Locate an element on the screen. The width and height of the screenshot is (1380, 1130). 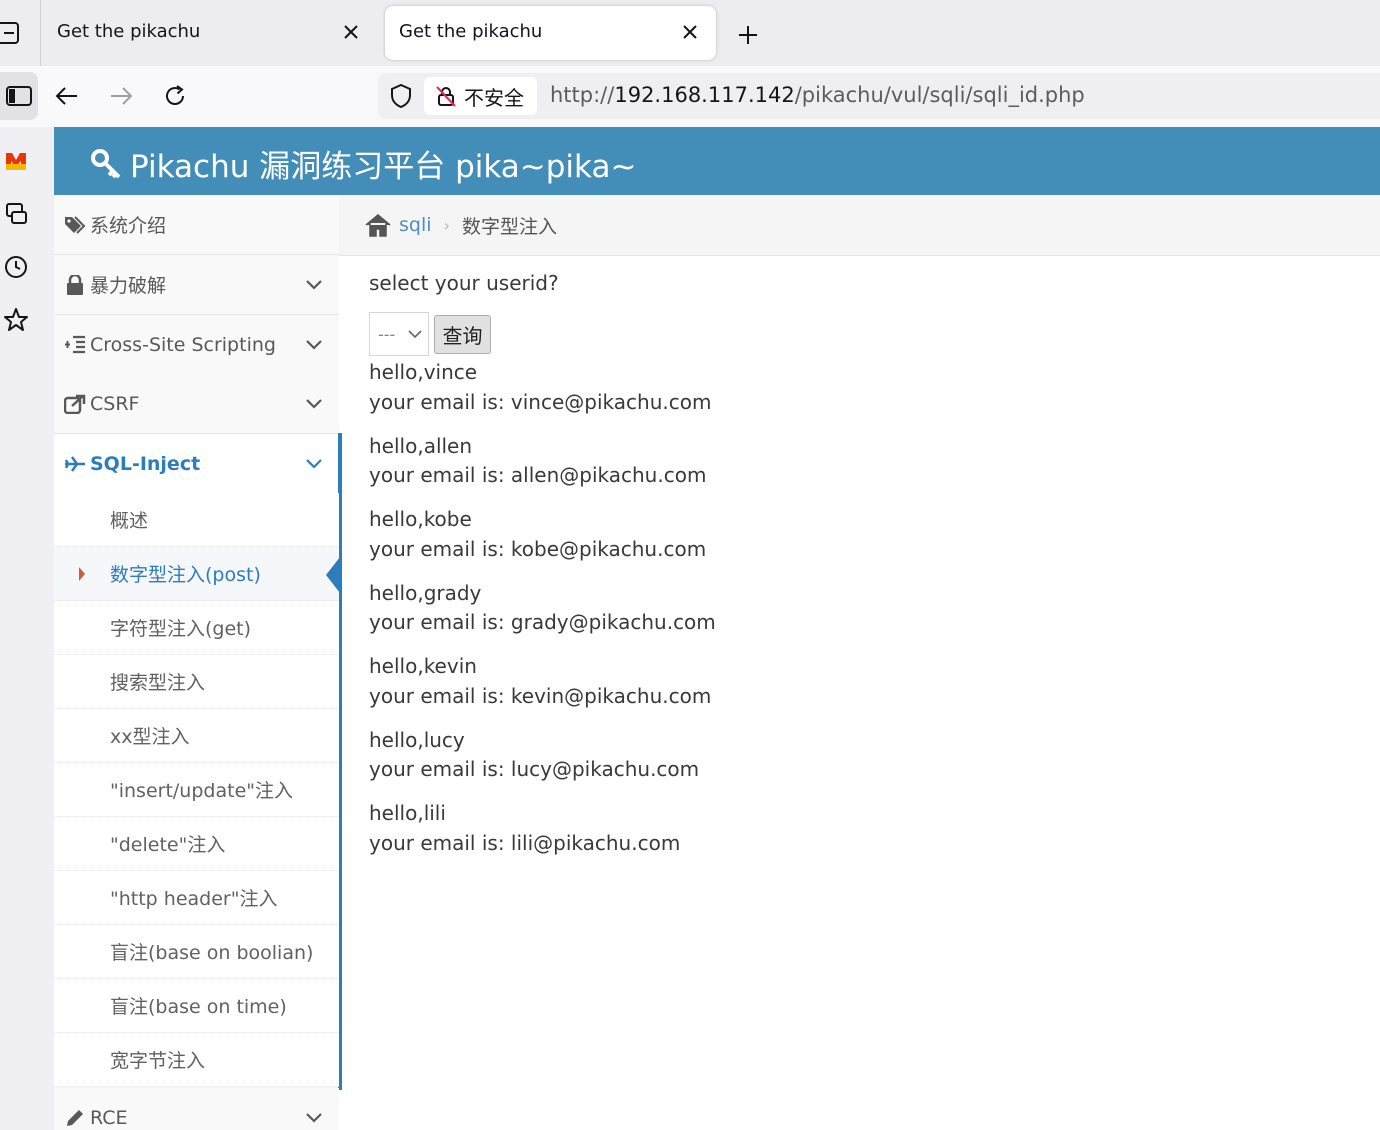
submenu-item-search: 搜索型注入 is located at coordinates (196, 682).